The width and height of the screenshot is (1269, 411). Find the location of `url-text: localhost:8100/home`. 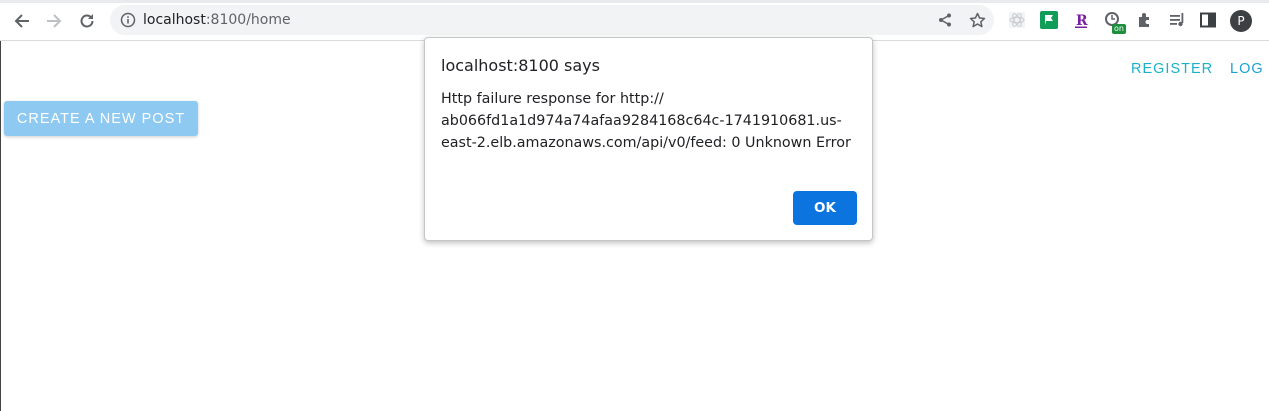

url-text: localhost:8100/home is located at coordinates (217, 20).